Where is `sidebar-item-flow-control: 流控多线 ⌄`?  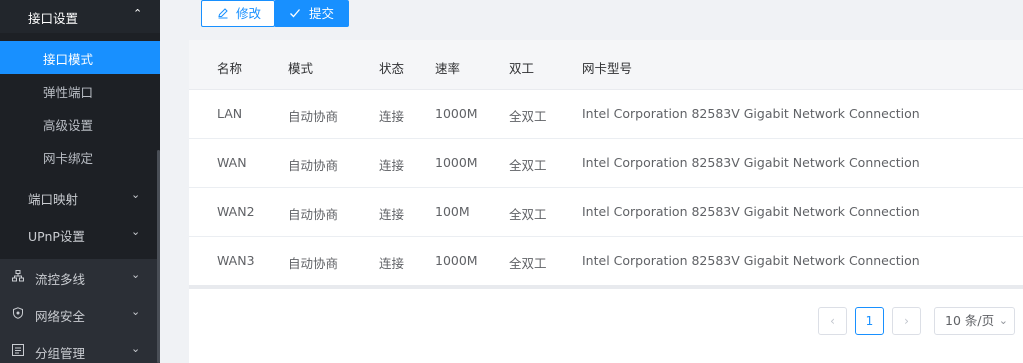
sidebar-item-flow-control: 流控多线 ⌄ is located at coordinates (80, 277).